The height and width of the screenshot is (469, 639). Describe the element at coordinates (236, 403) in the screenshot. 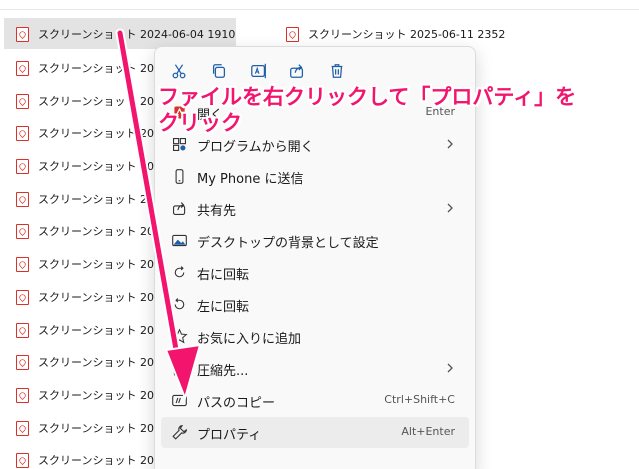

I see `menu-item-label: パスのコピー` at that location.